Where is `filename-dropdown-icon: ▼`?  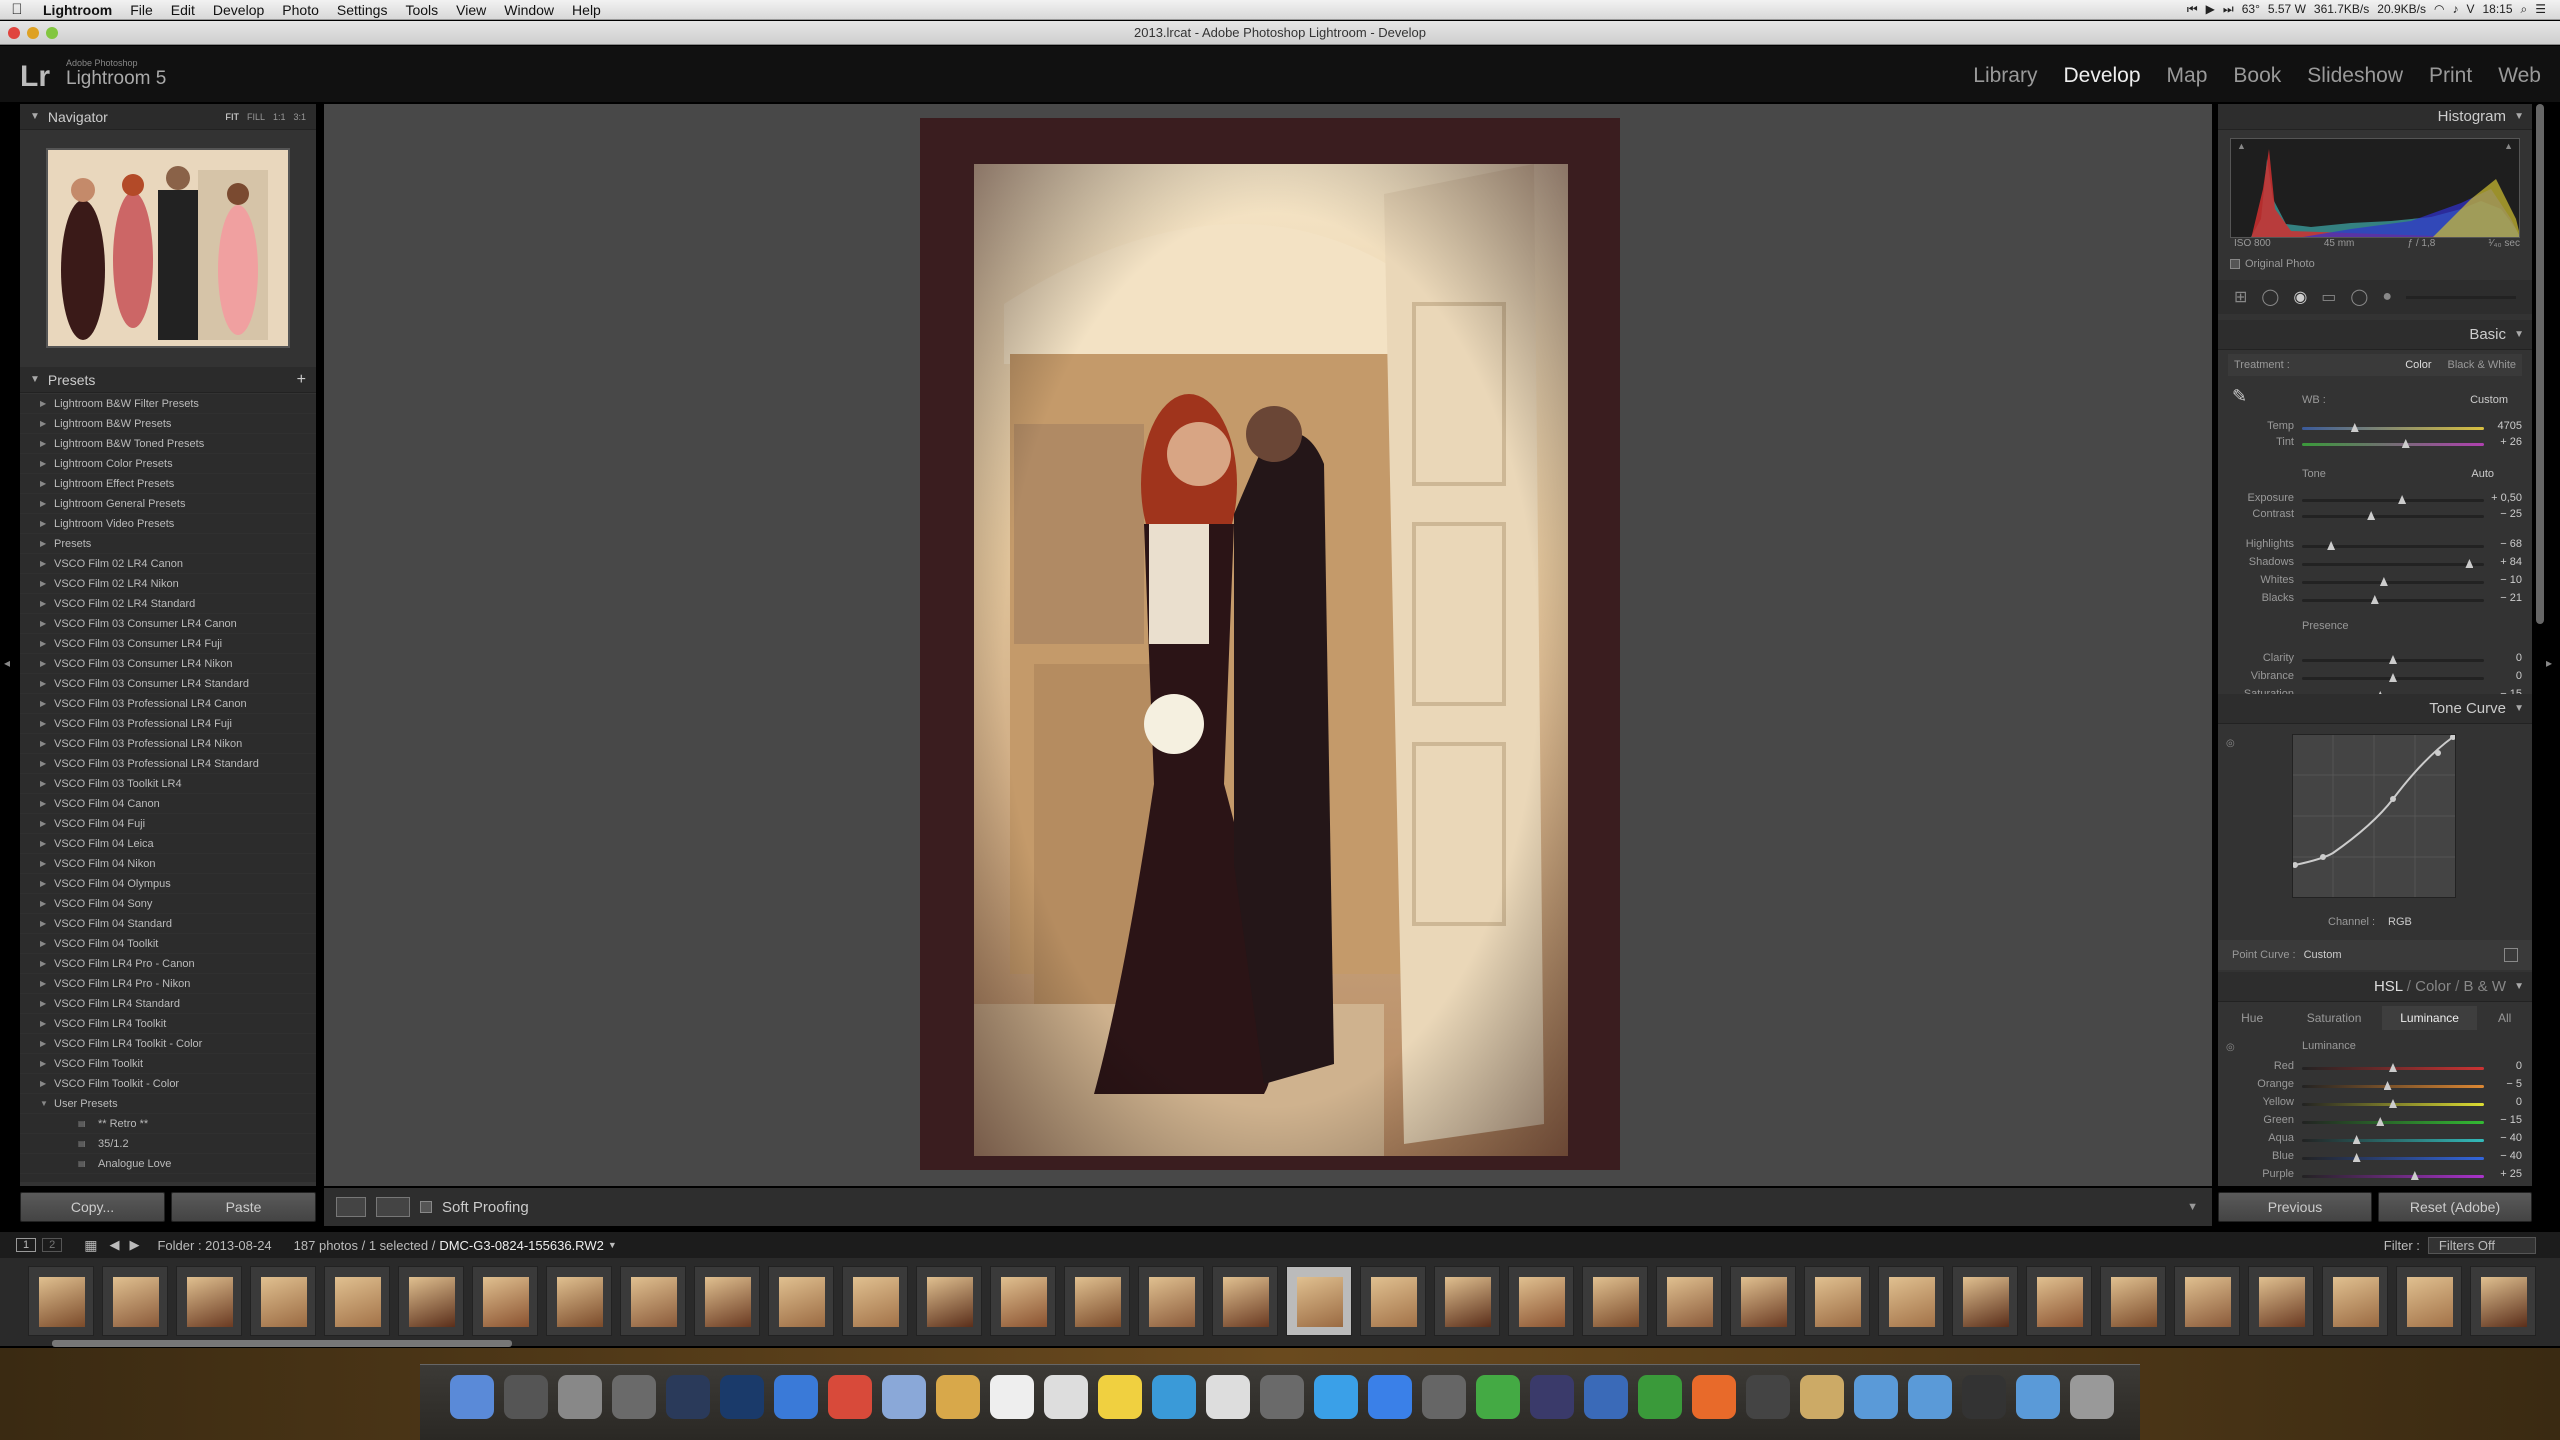
filename-dropdown-icon: ▼ is located at coordinates (612, 1245).